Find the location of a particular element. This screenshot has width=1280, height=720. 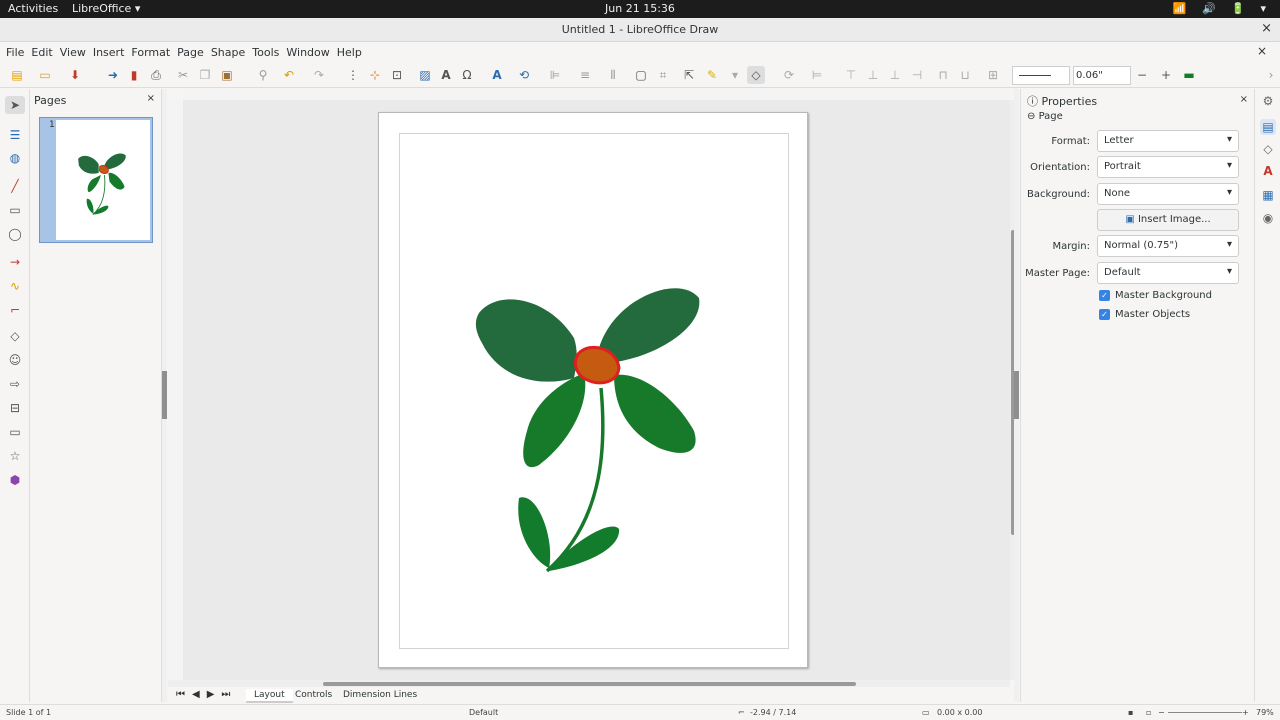

master-objects-checkbox: ✓ Master Objects is located at coordinates (1144, 314).